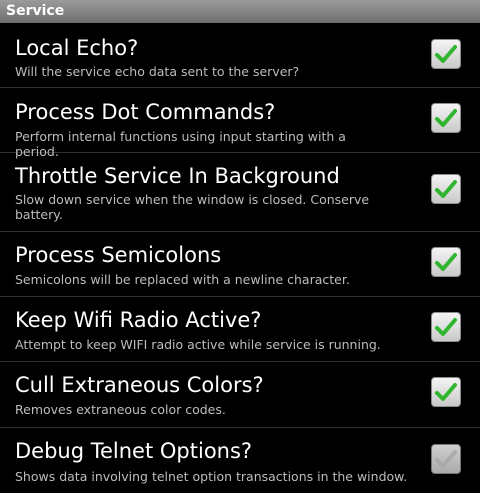 The image size is (480, 493). I want to click on setting-title: Throttle Service In Background, so click(177, 176).